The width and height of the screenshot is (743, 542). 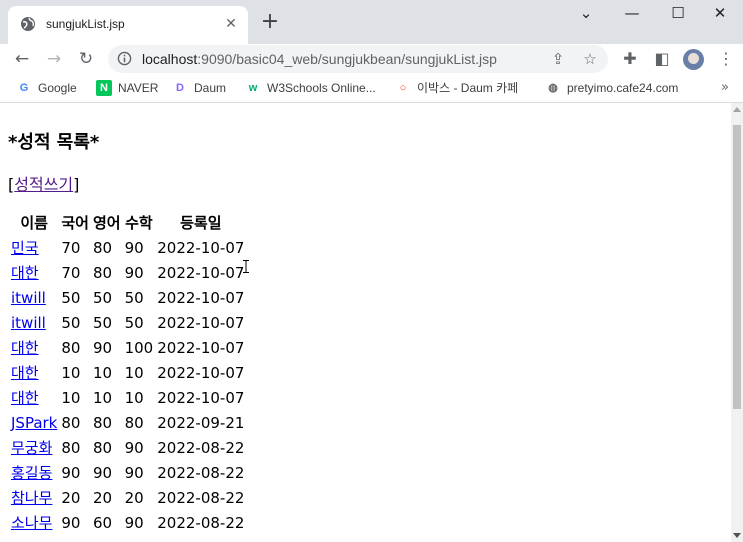 I want to click on menu-kebab-icon: ⋮, so click(x=726, y=59).